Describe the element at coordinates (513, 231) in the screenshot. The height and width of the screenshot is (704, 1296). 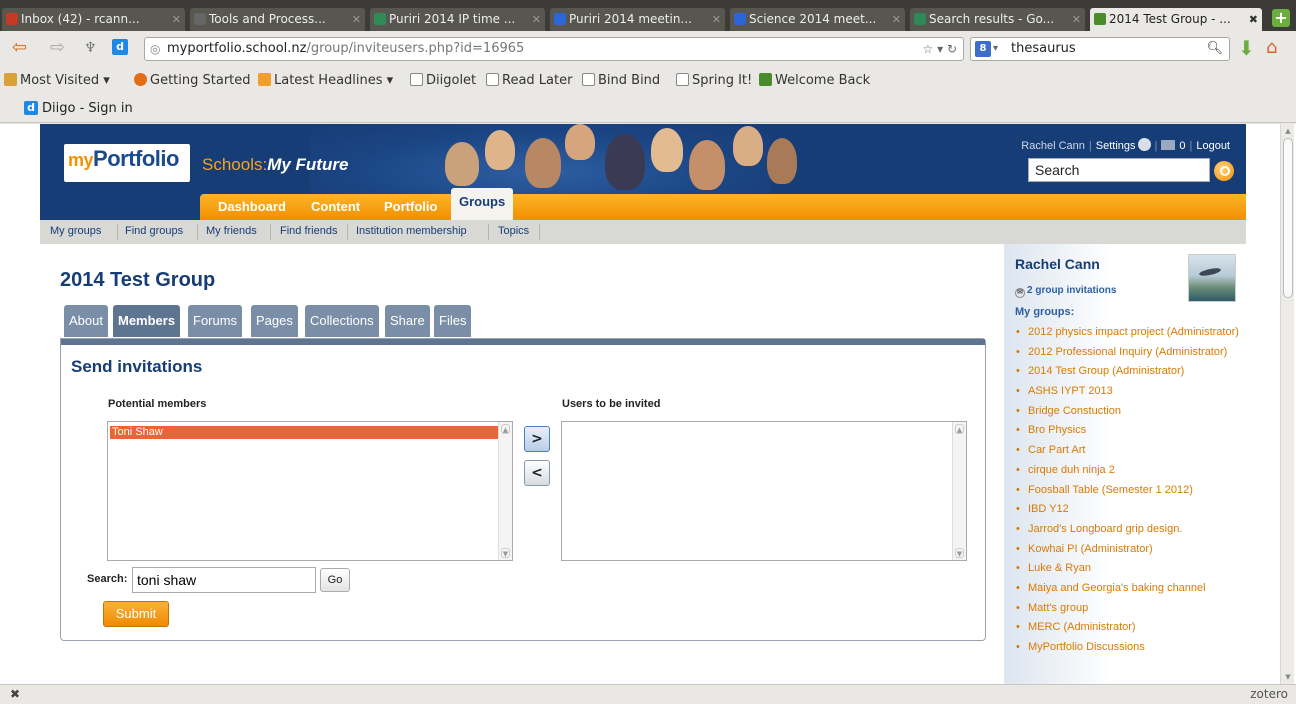
I see `subnav-topics: Topics` at that location.